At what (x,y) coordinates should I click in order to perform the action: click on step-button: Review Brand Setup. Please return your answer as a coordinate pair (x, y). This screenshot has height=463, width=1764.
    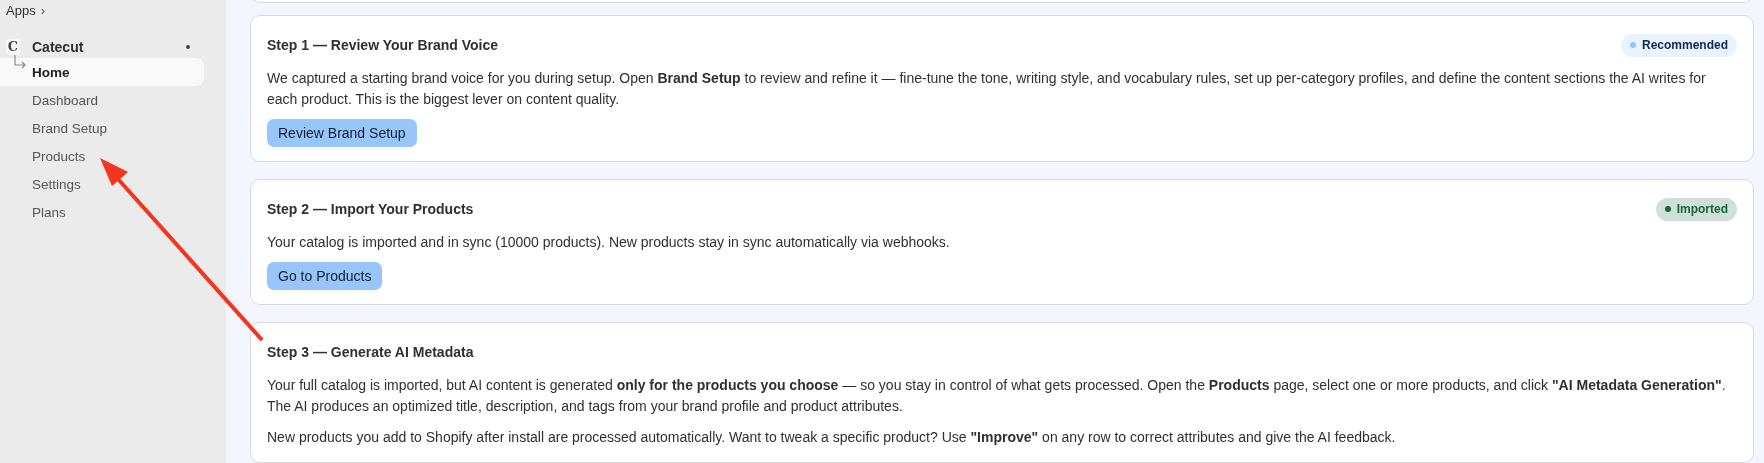
    Looking at the image, I should click on (342, 133).